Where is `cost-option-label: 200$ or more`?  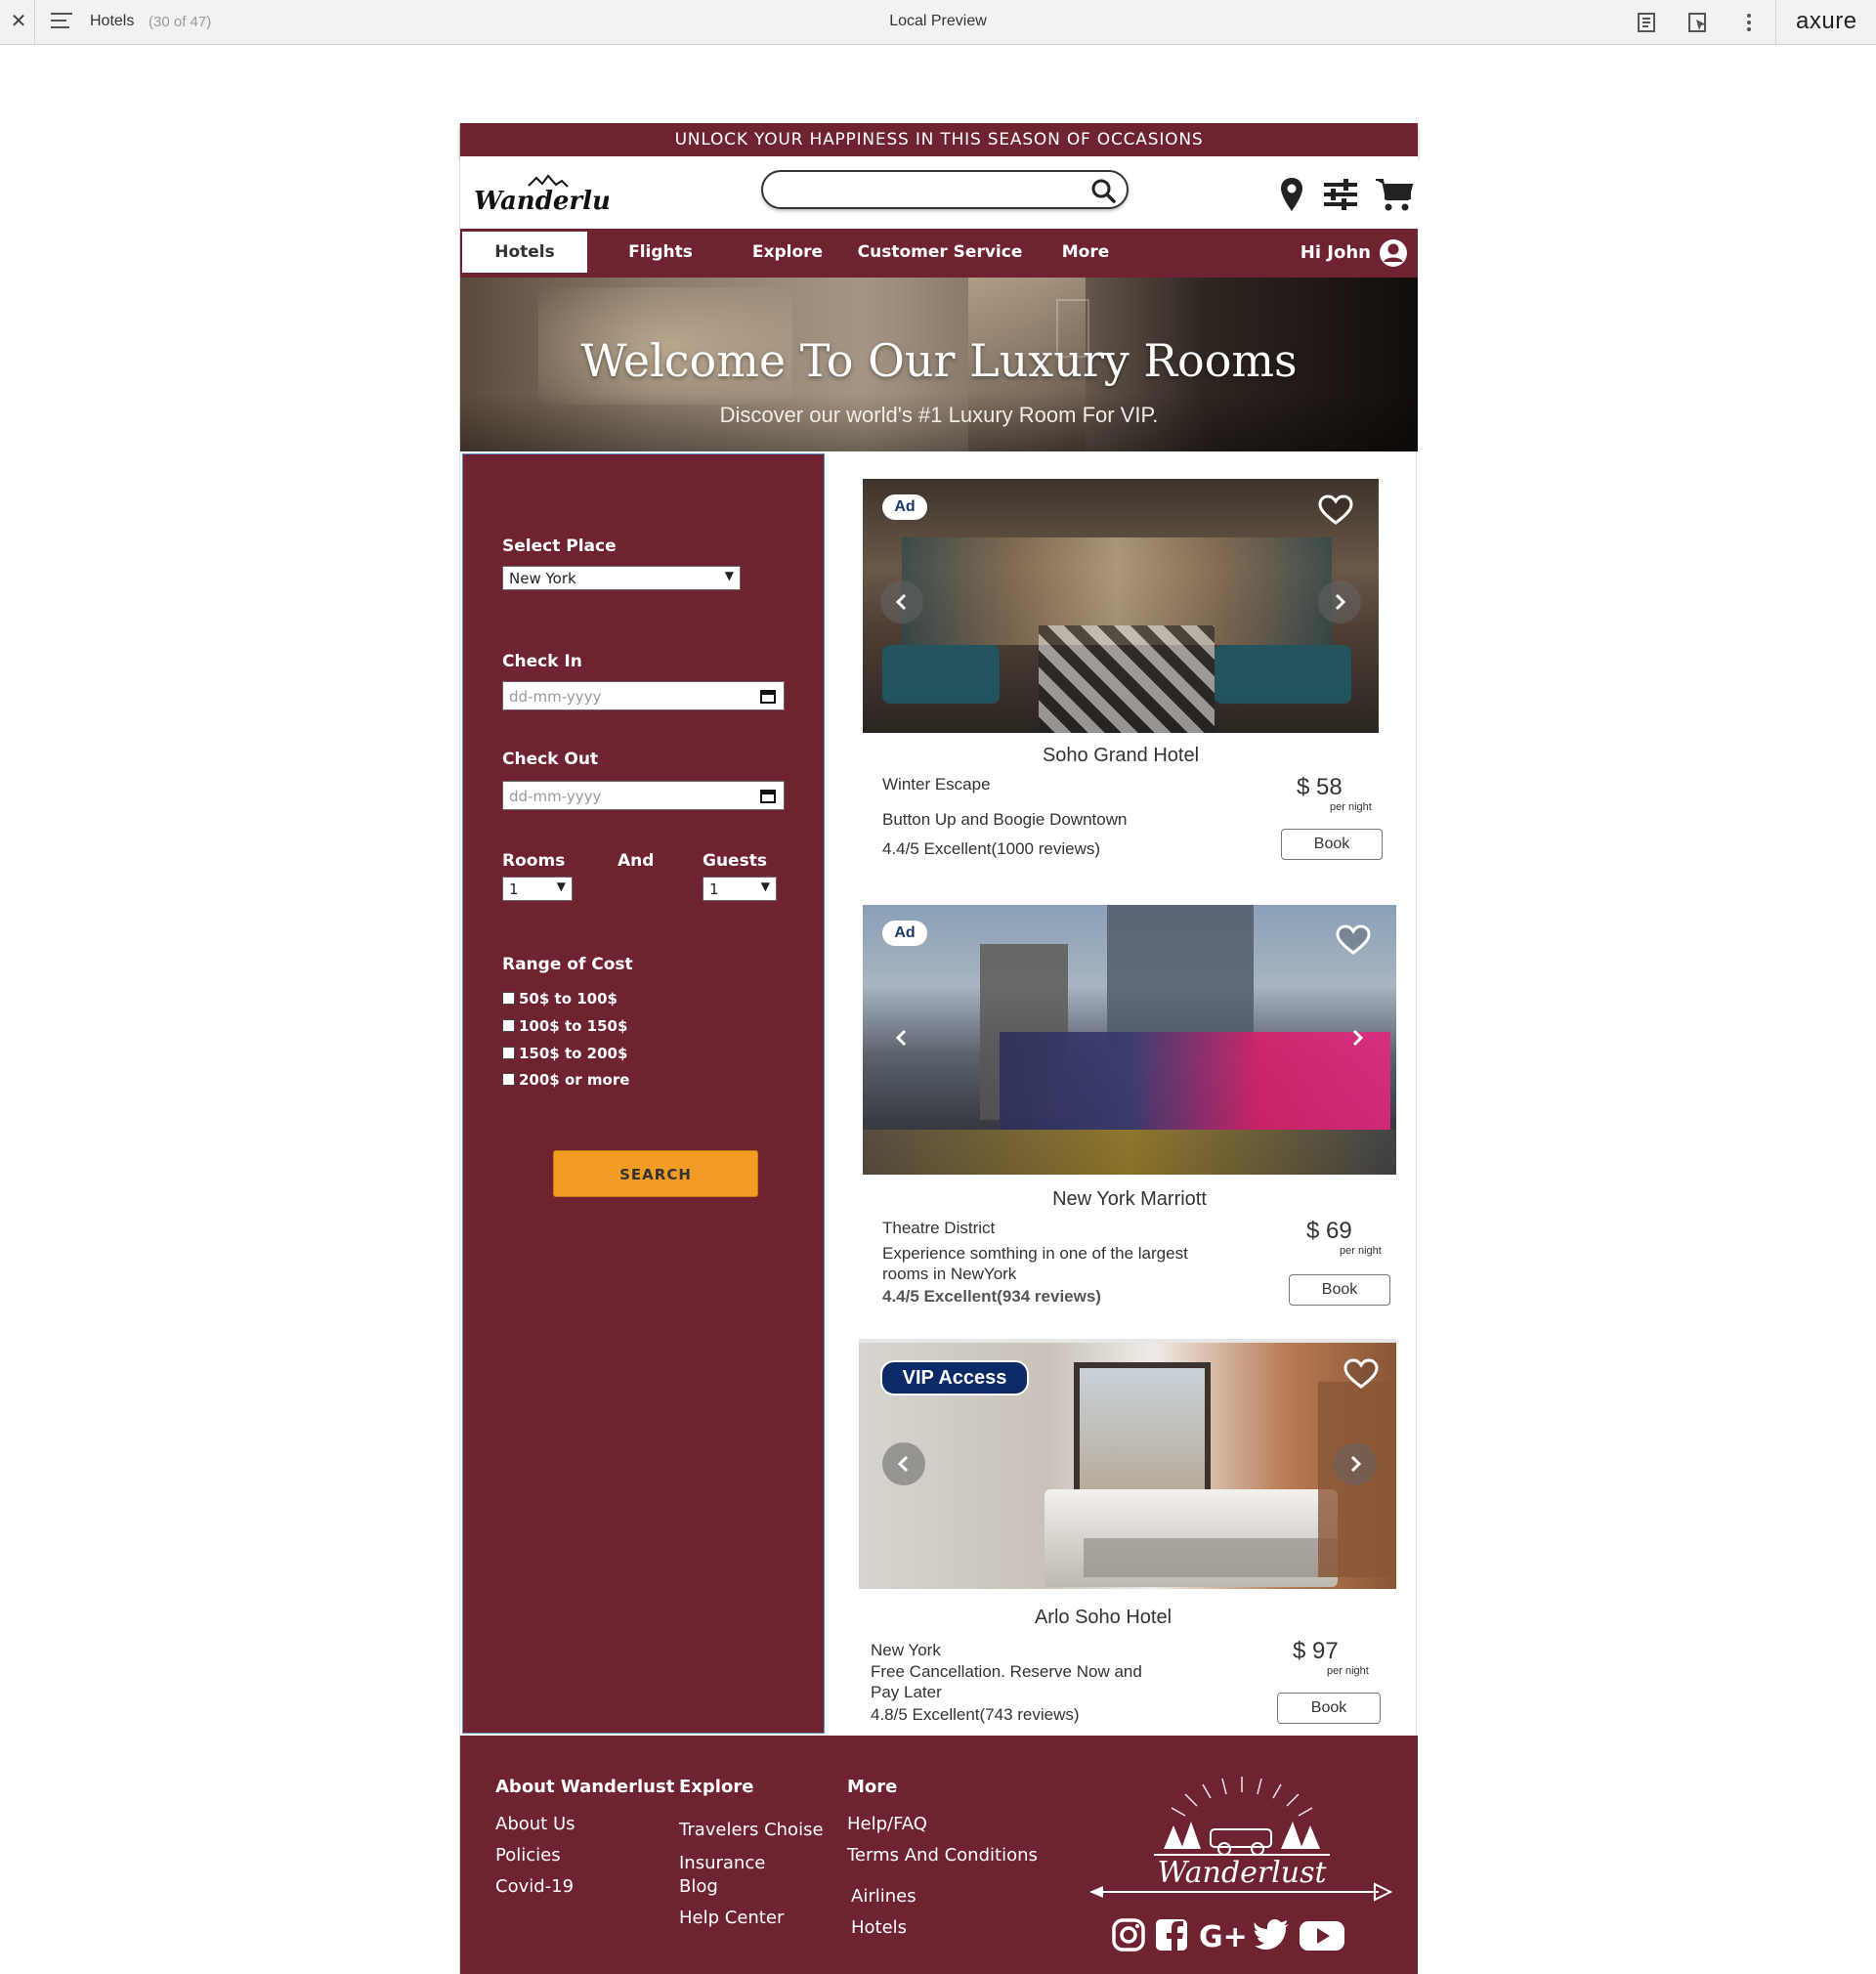 cost-option-label: 200$ or more is located at coordinates (574, 1080).